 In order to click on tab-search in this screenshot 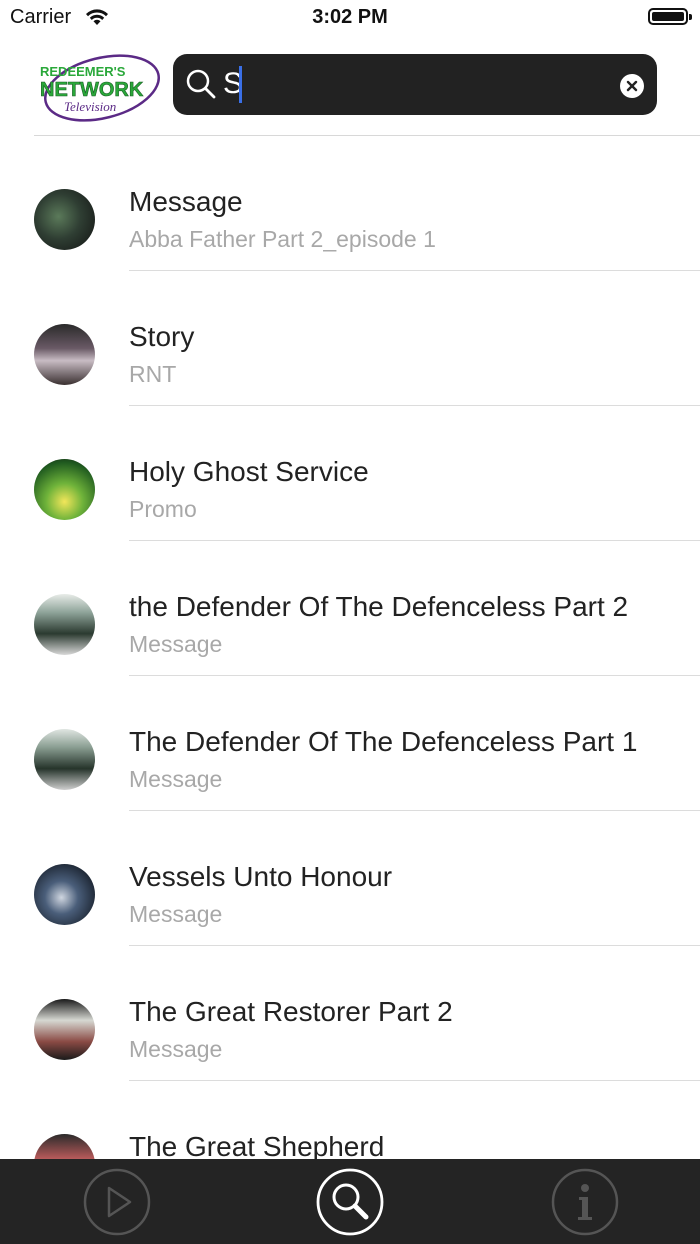, I will do `click(350, 1202)`.